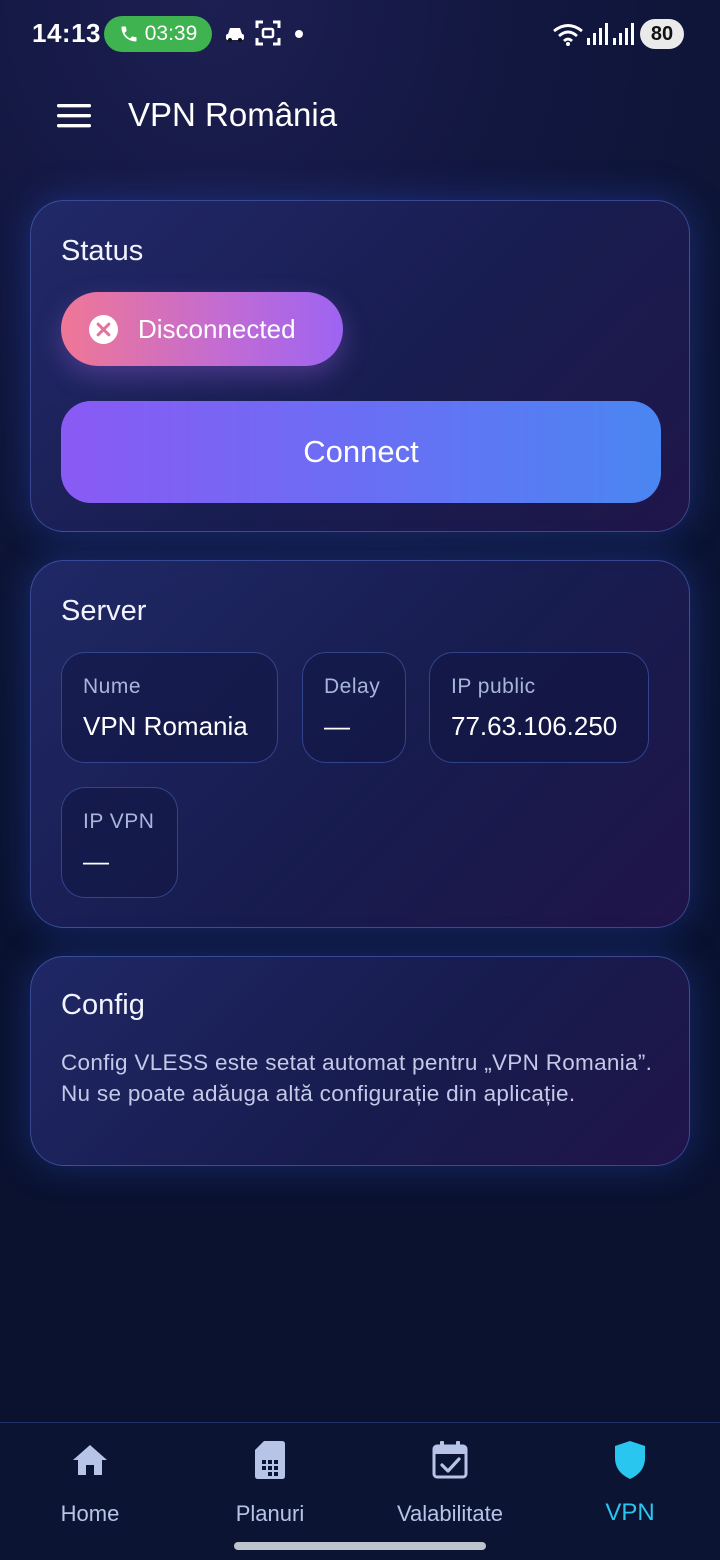 Image resolution: width=720 pixels, height=1560 pixels. What do you see at coordinates (119, 821) in the screenshot?
I see `vpn-ip-label: IP VPN` at bounding box center [119, 821].